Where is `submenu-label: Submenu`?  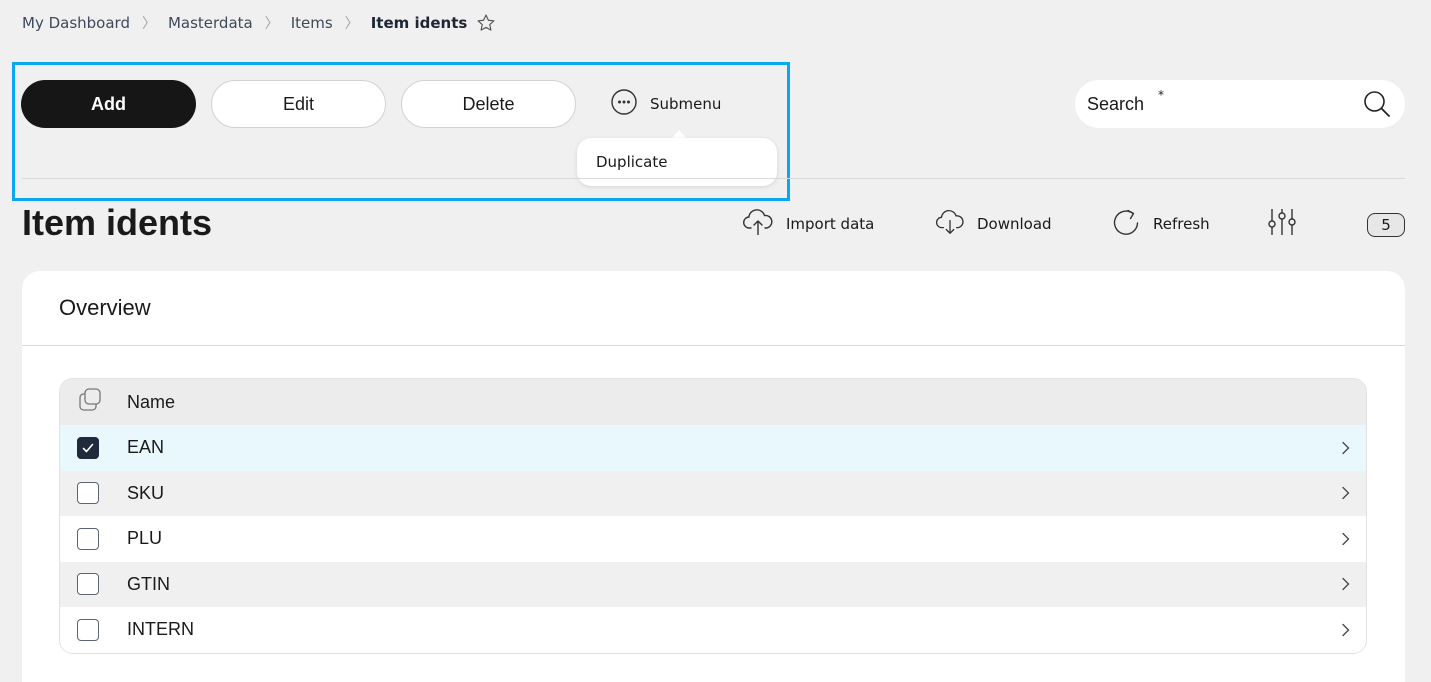
submenu-label: Submenu is located at coordinates (686, 104).